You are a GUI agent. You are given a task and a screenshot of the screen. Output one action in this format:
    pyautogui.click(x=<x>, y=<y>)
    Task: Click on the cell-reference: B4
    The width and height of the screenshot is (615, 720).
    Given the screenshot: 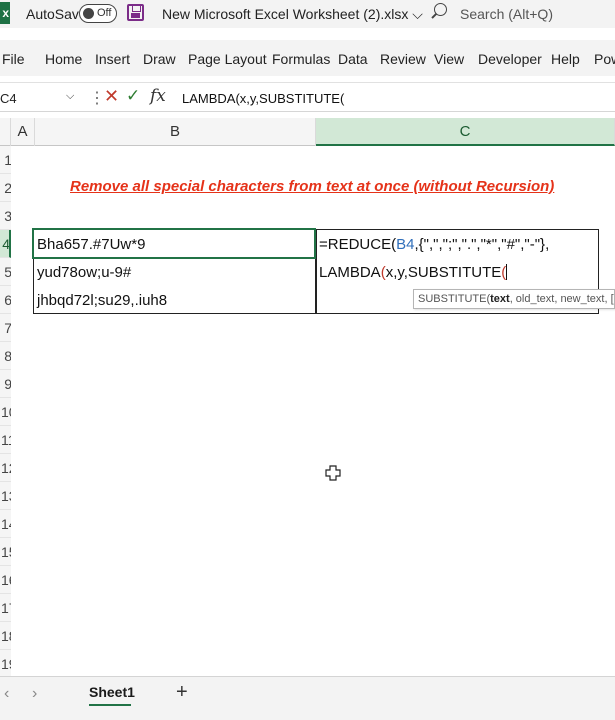 What is the action you would take?
    pyautogui.click(x=405, y=244)
    